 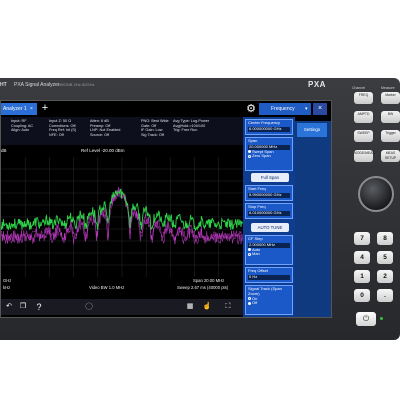 What do you see at coordinates (376, 194) in the screenshot?
I see `rotary-knob` at bounding box center [376, 194].